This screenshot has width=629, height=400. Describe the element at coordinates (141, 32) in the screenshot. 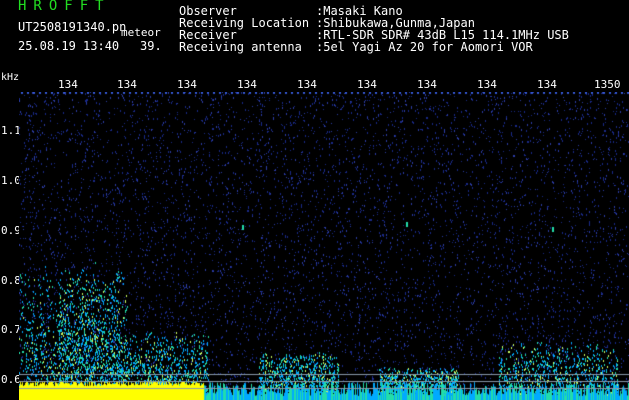

I see `meteor-label: meteor` at that location.